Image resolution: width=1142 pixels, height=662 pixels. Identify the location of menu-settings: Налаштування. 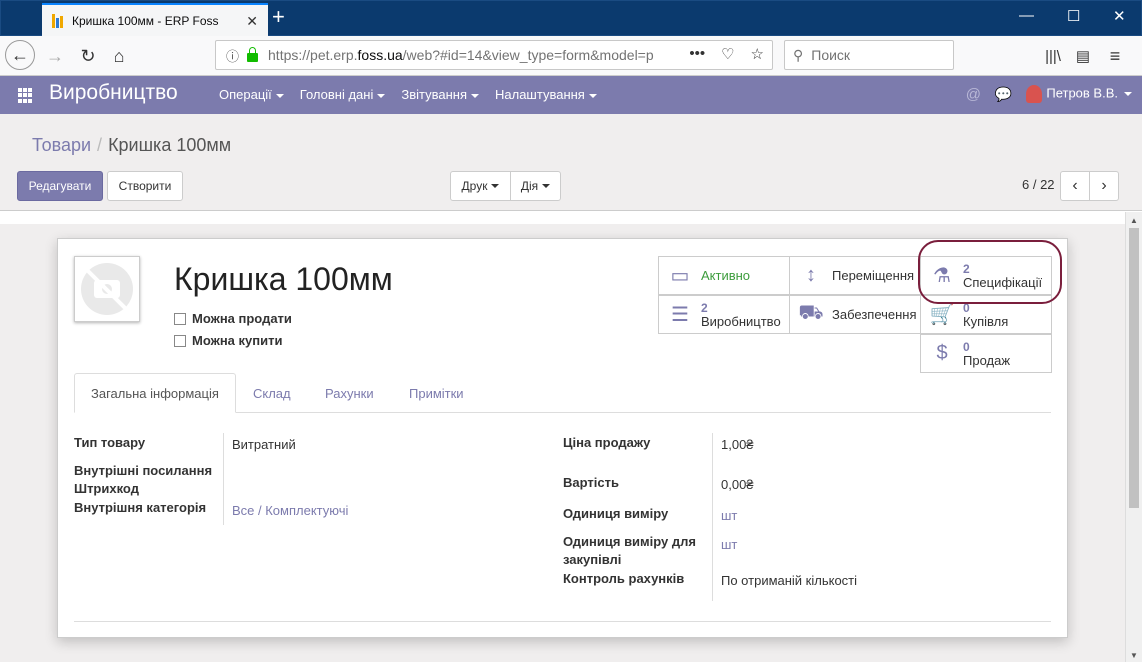
(546, 94).